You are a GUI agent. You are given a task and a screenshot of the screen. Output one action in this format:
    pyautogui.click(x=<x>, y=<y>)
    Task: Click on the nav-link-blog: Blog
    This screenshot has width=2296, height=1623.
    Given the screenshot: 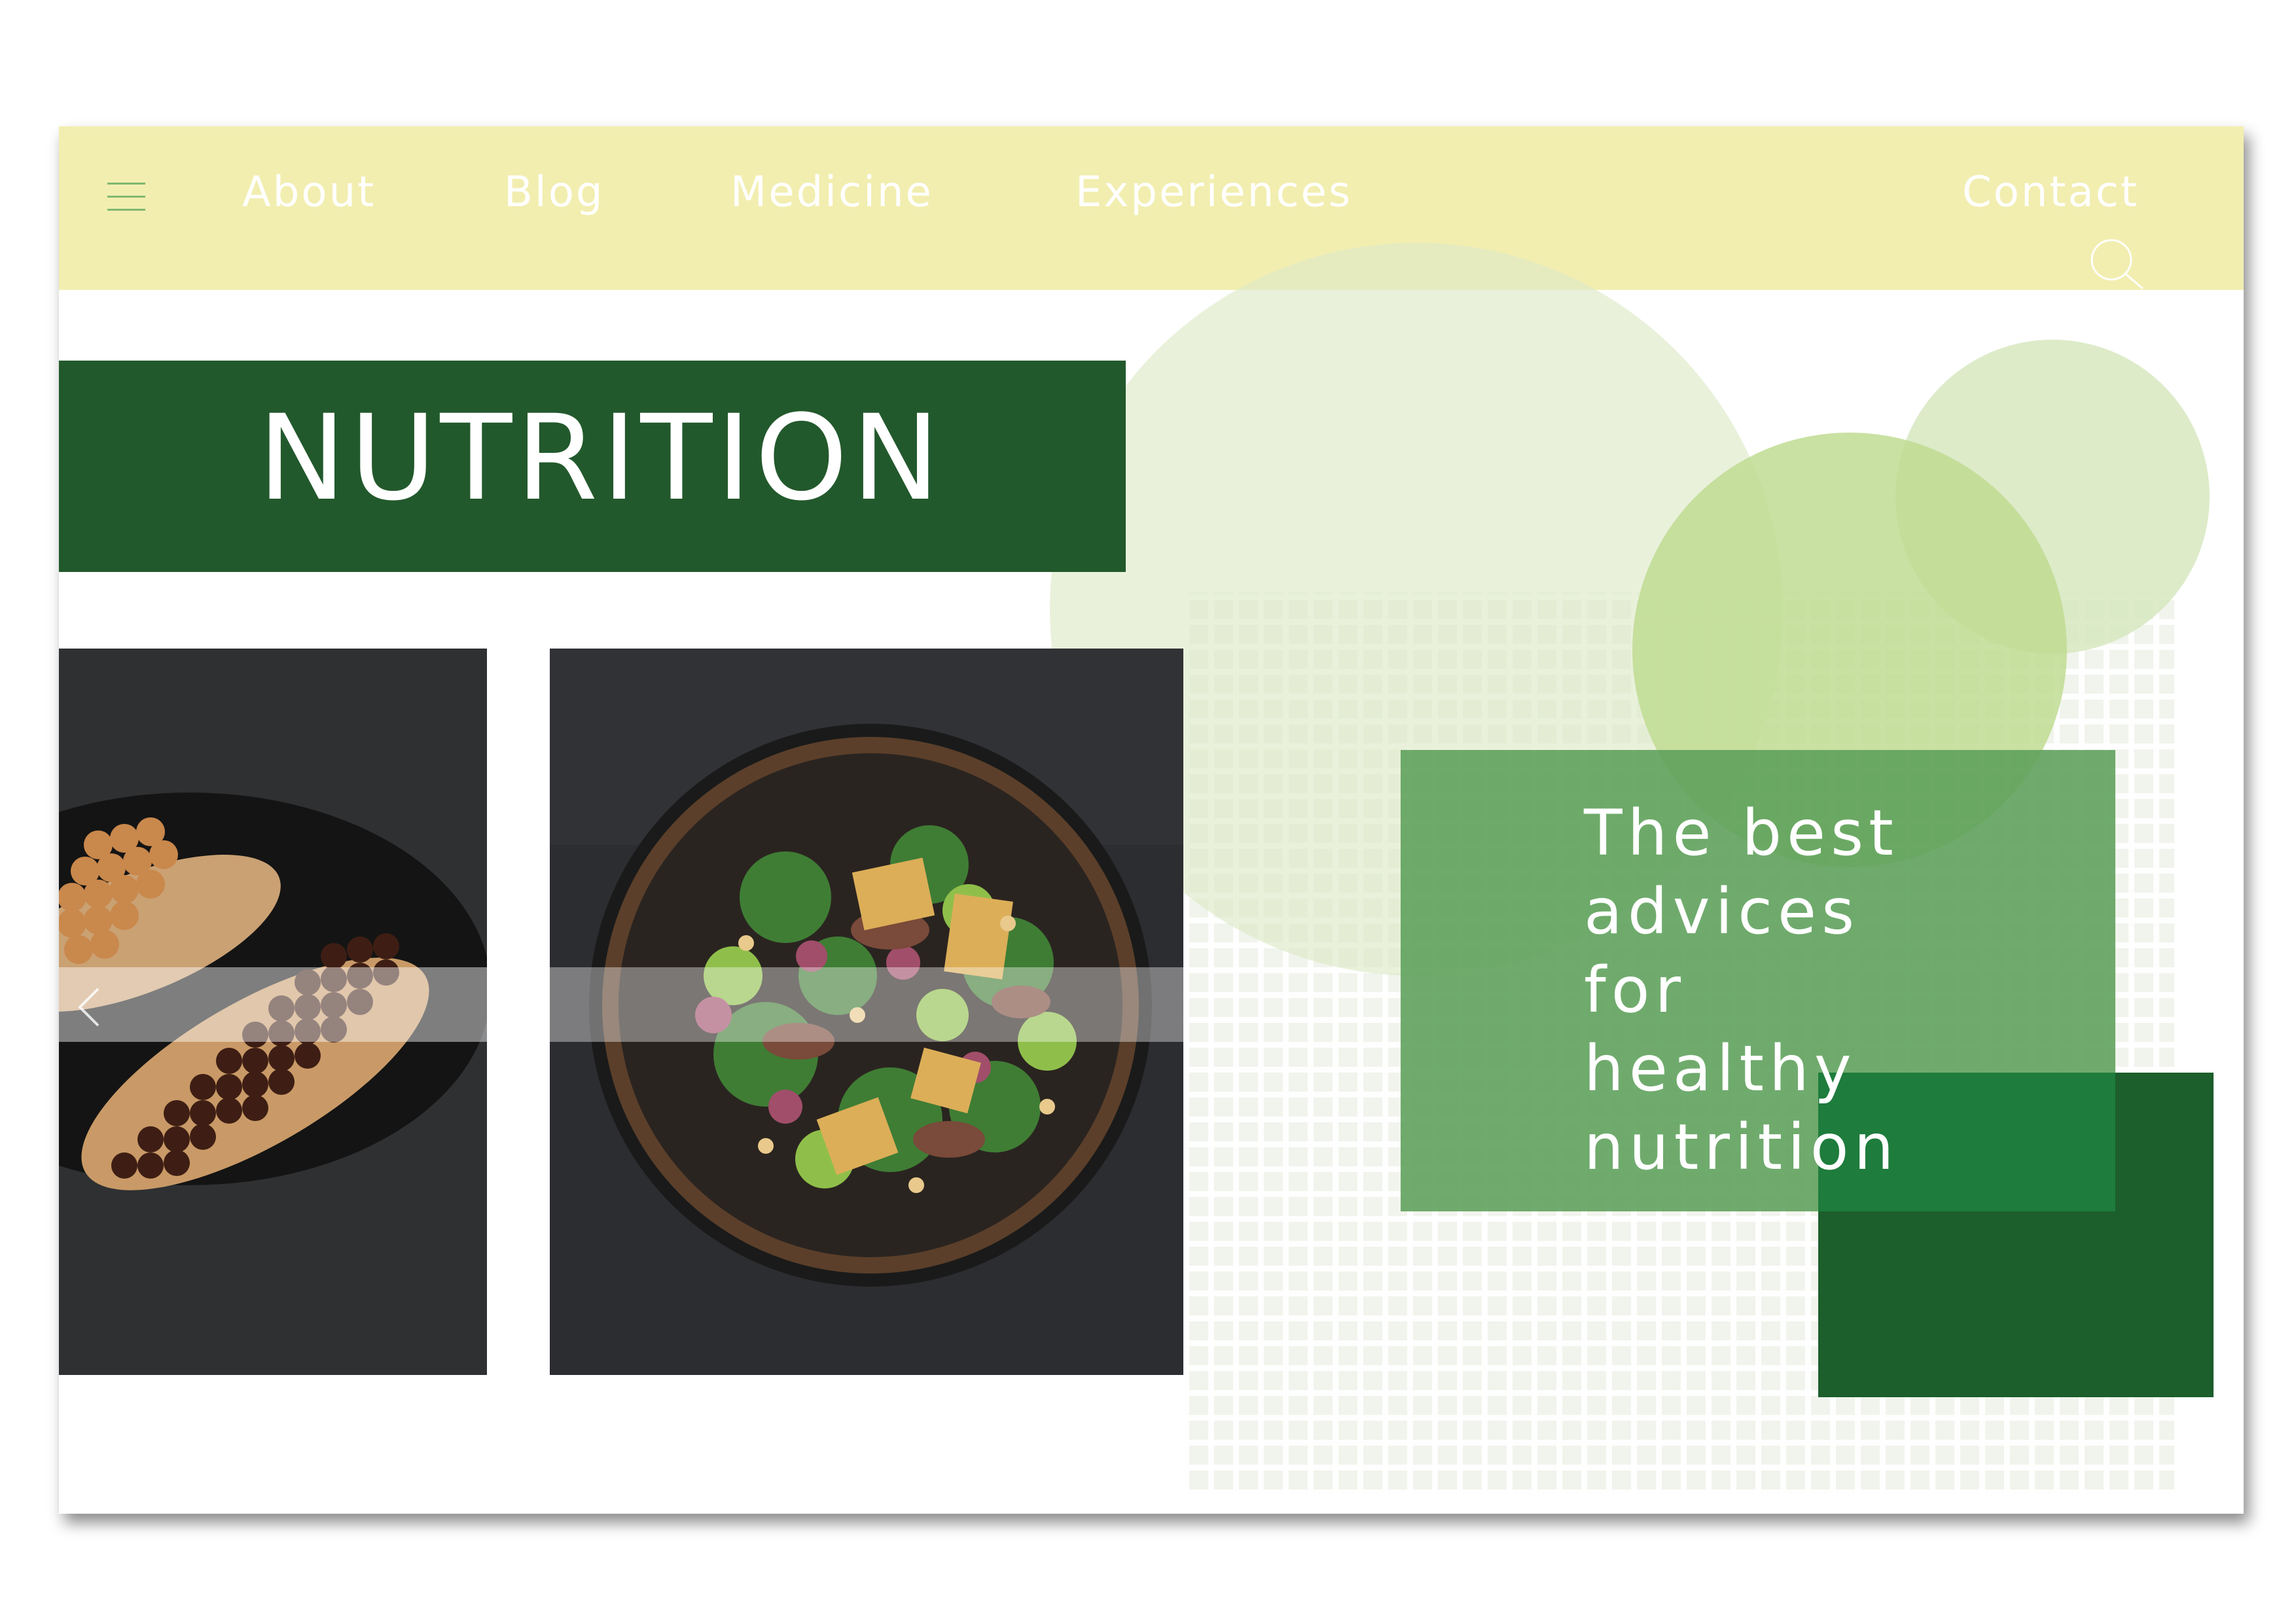 What is the action you would take?
    pyautogui.click(x=554, y=193)
    